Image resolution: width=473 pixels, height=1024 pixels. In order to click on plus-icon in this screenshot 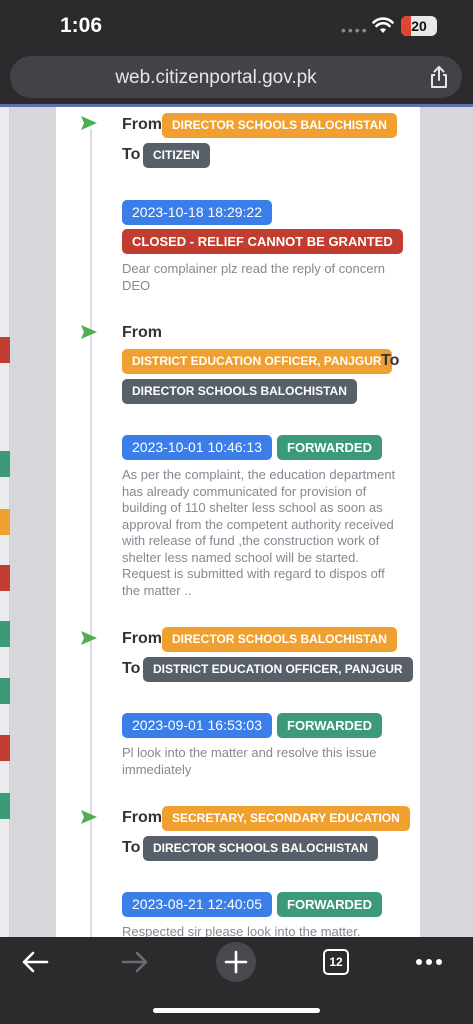, I will do `click(236, 962)`.